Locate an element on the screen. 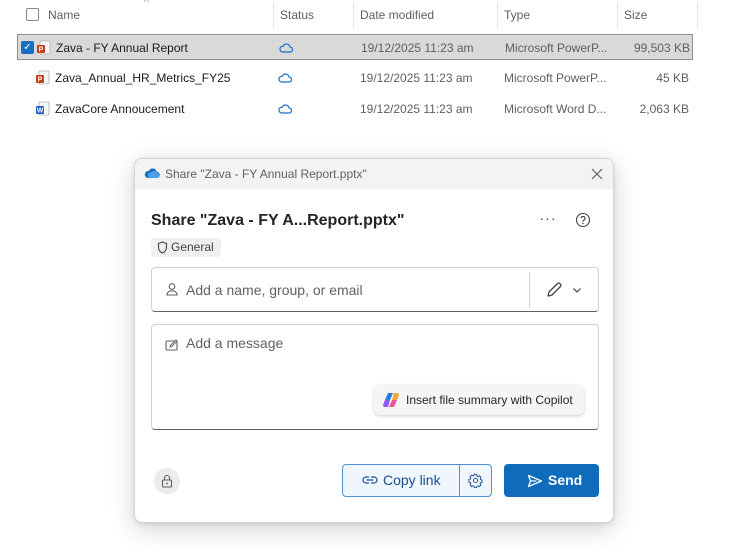  file-name: Zava_Annual_HR_Metrics_FY25 is located at coordinates (143, 78).